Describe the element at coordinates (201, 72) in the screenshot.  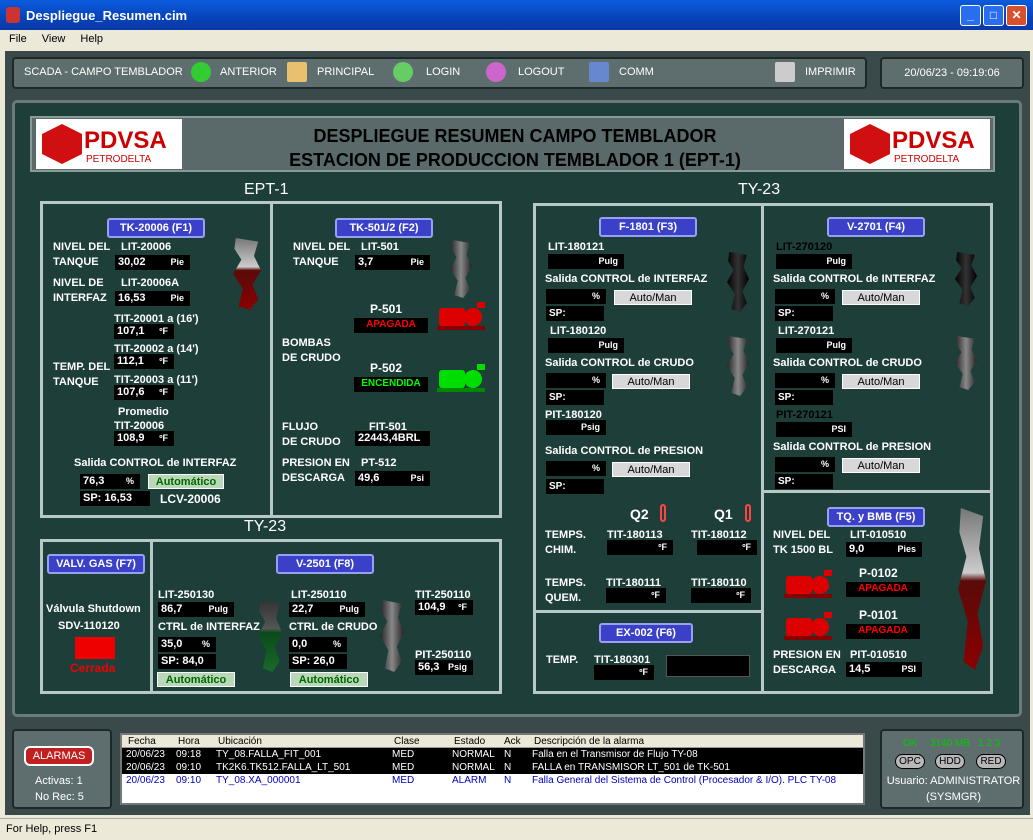
I see `back-arrow-icon` at that location.